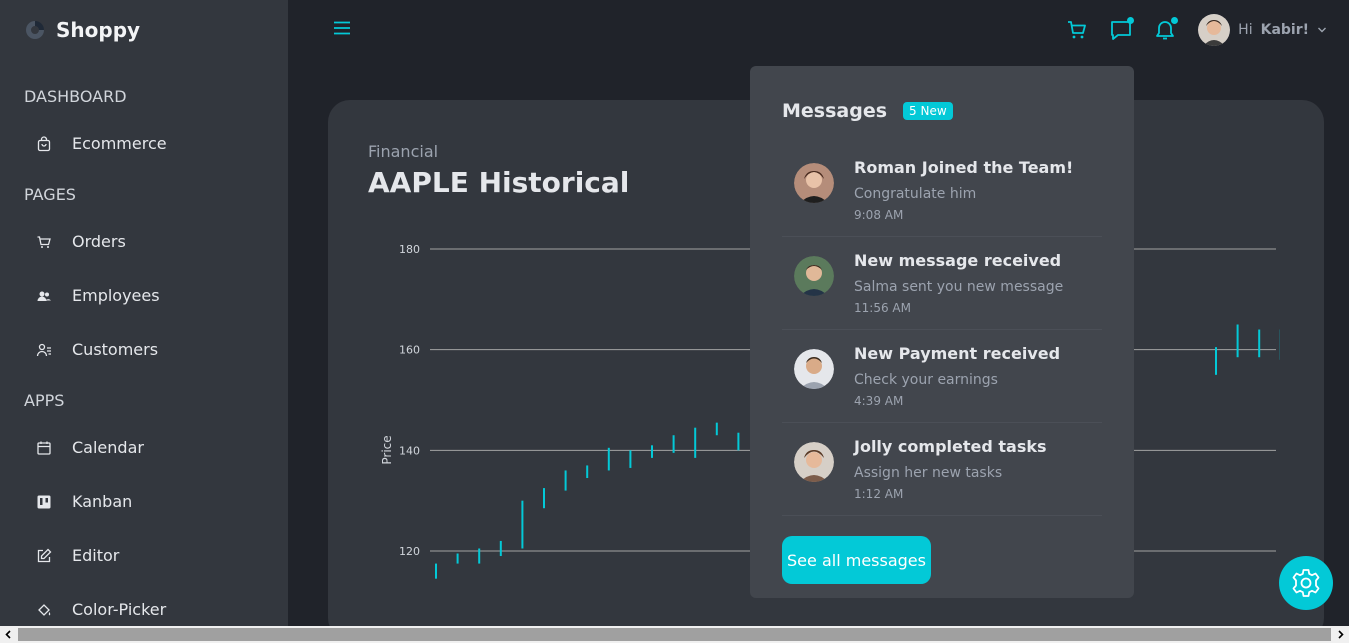  What do you see at coordinates (926, 380) in the screenshot?
I see `message-desc: Check your earnings` at bounding box center [926, 380].